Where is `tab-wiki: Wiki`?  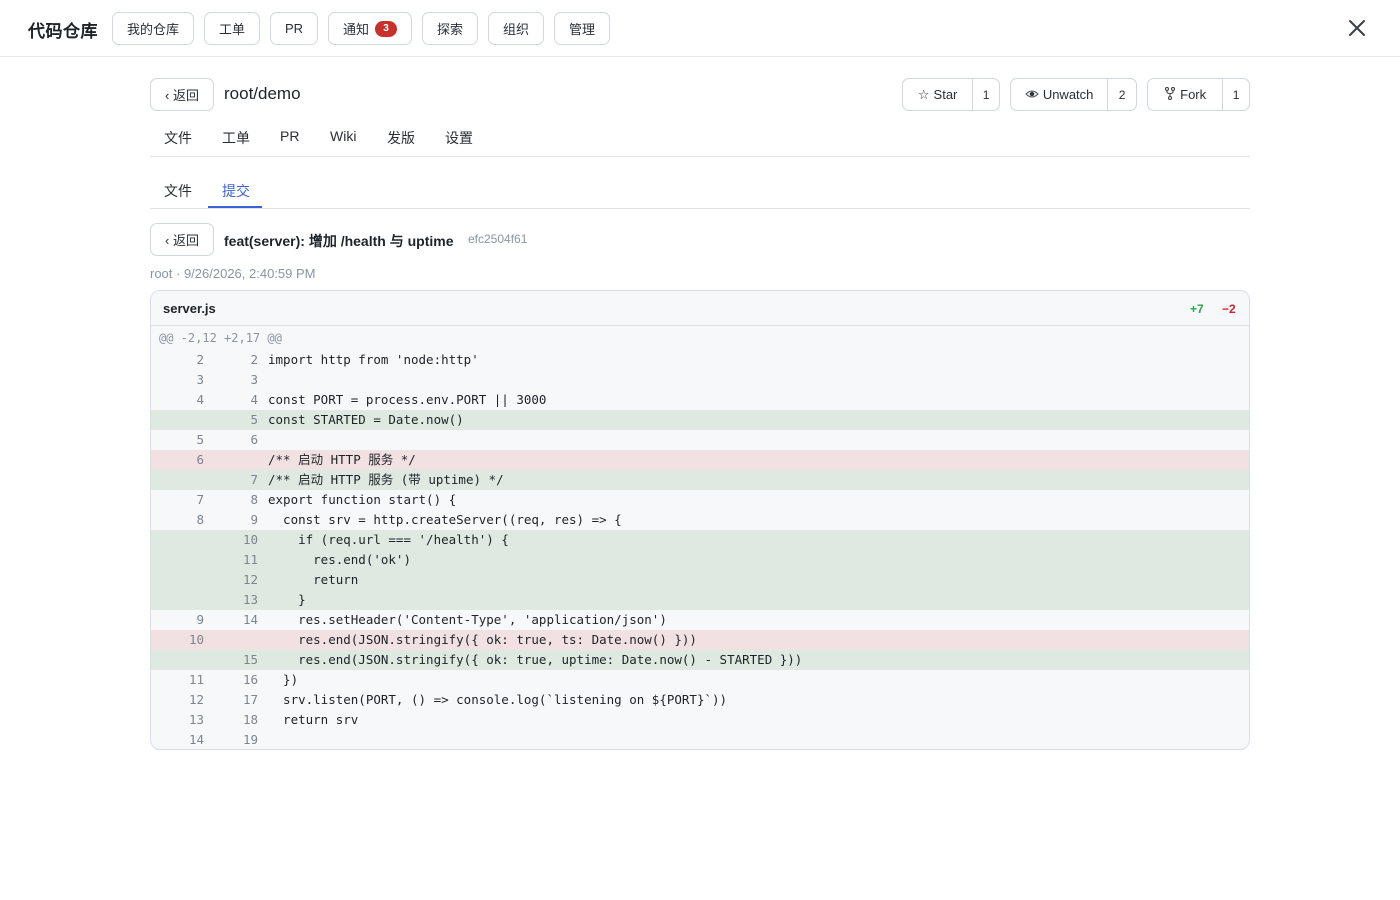
tab-wiki: Wiki is located at coordinates (343, 136).